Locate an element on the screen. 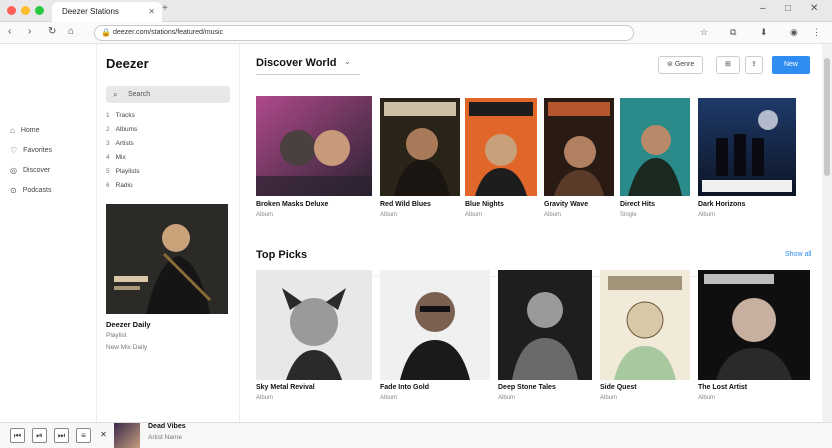  view-toggle-button: ⊞ is located at coordinates (728, 65).